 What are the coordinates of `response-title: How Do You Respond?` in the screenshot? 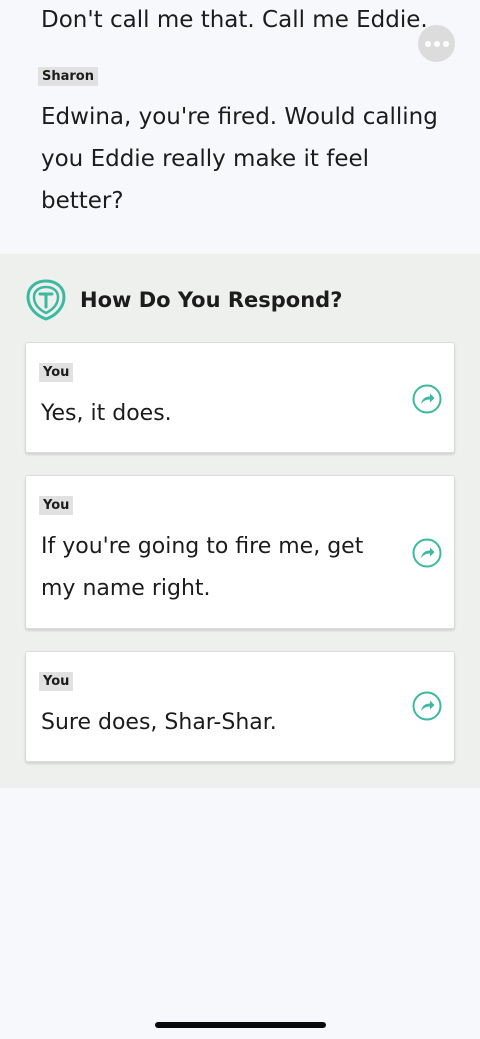 It's located at (211, 300).